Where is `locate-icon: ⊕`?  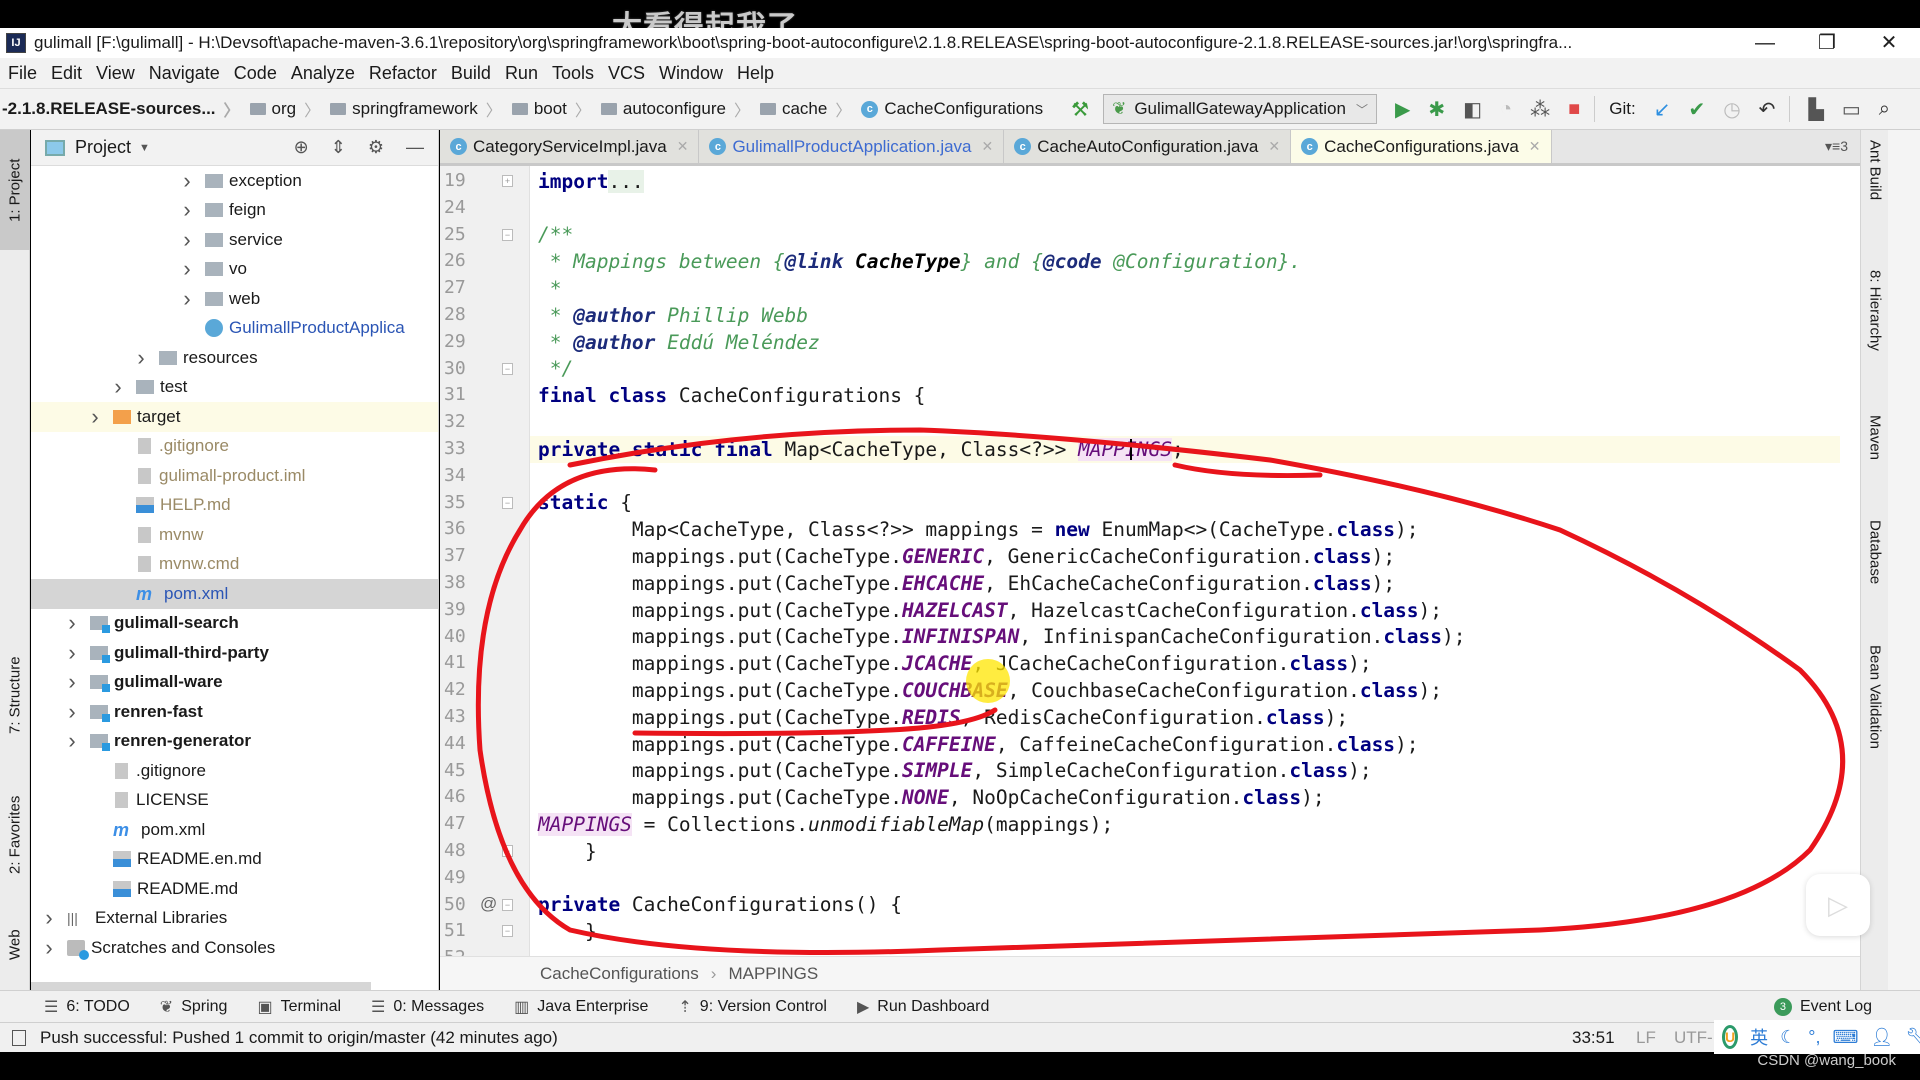
locate-icon: ⊕ is located at coordinates (301, 147).